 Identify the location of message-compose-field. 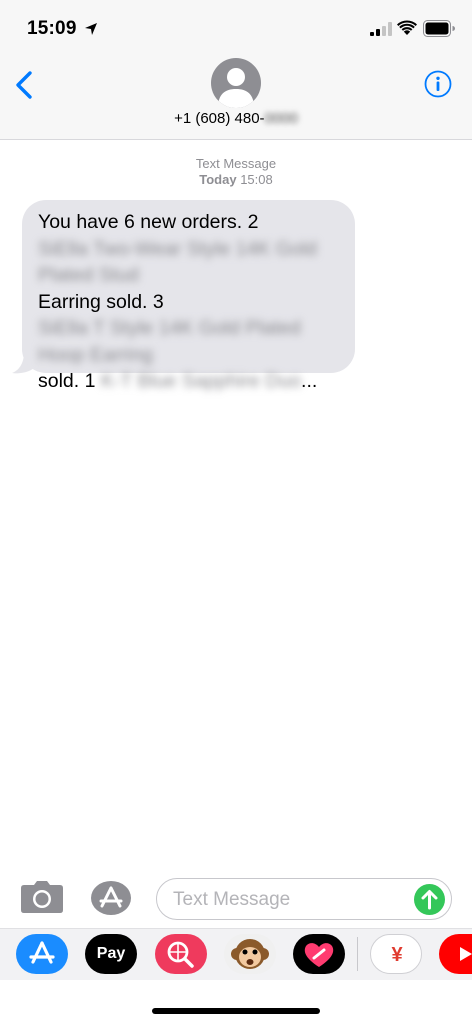
(304, 899).